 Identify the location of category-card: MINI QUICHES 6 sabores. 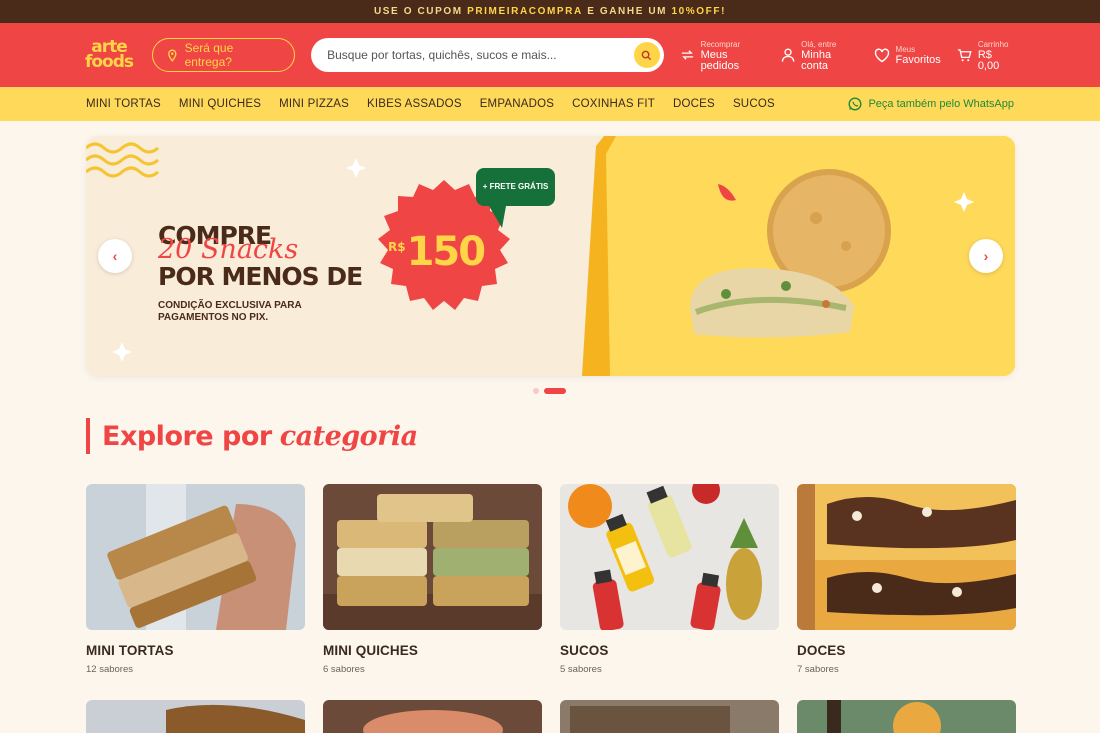
(432, 579).